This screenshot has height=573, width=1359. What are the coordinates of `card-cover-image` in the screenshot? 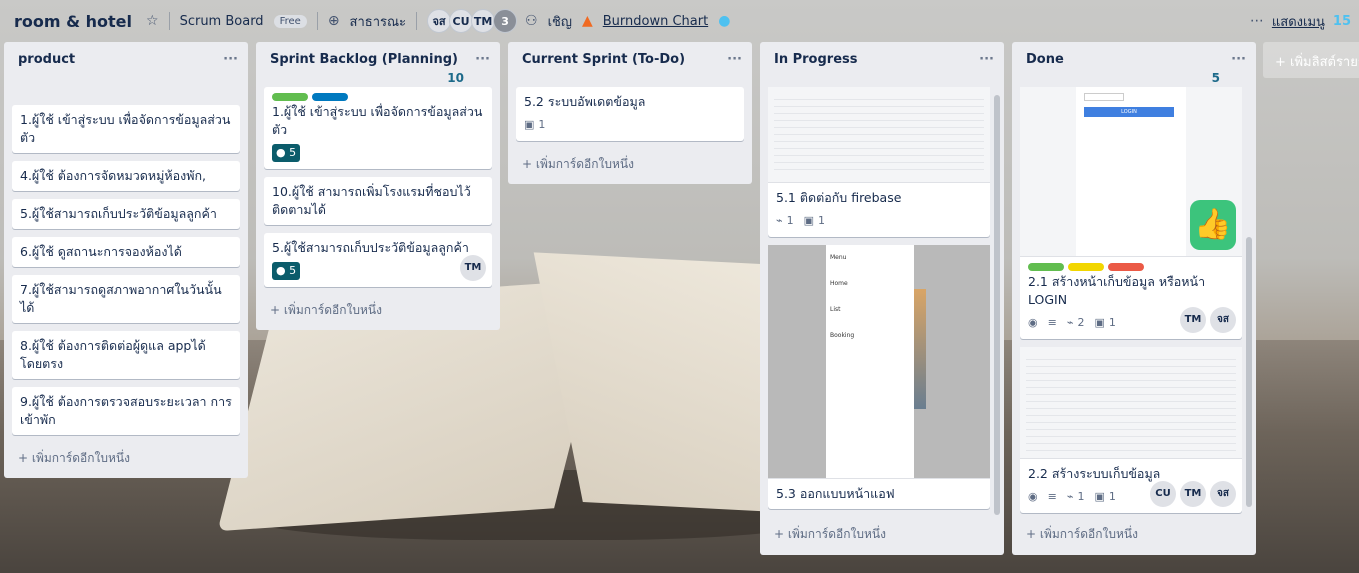 It's located at (1131, 403).